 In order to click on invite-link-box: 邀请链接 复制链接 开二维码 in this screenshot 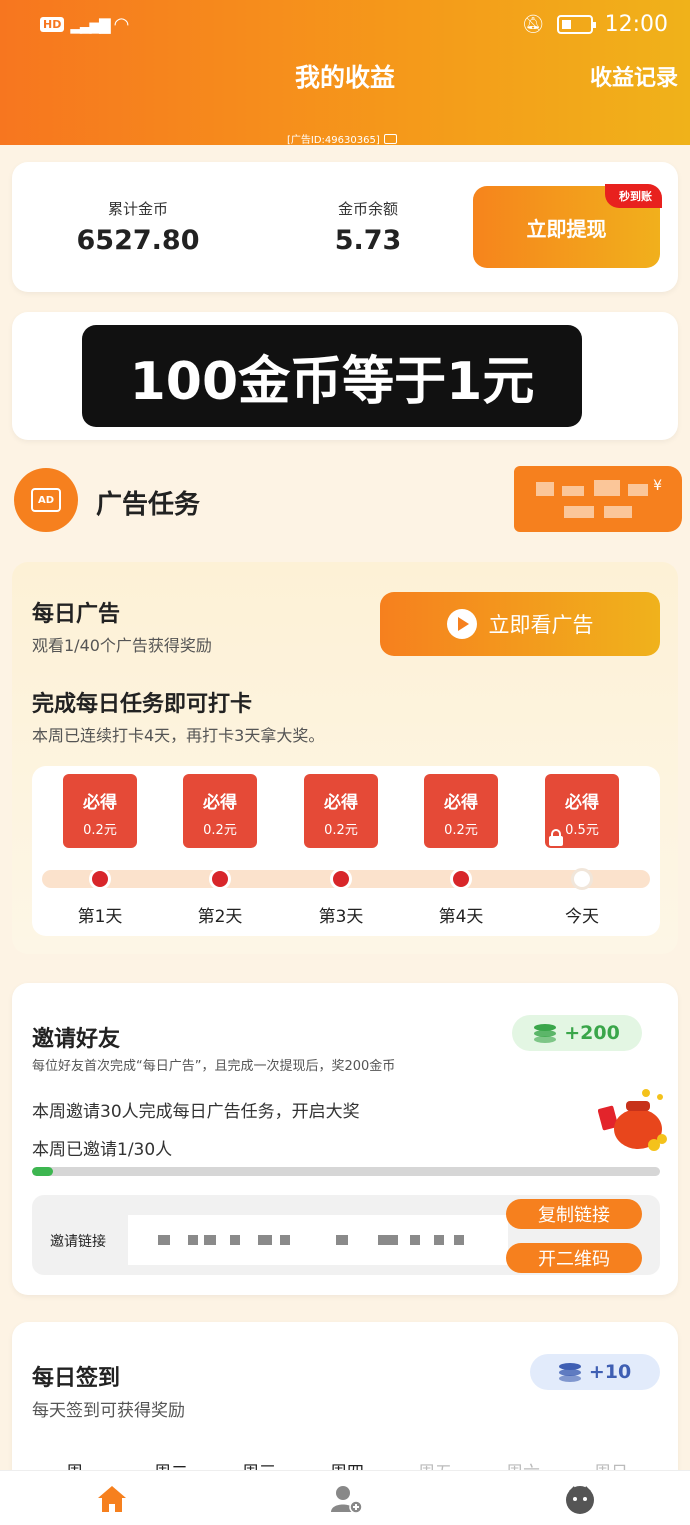, I will do `click(346, 1235)`.